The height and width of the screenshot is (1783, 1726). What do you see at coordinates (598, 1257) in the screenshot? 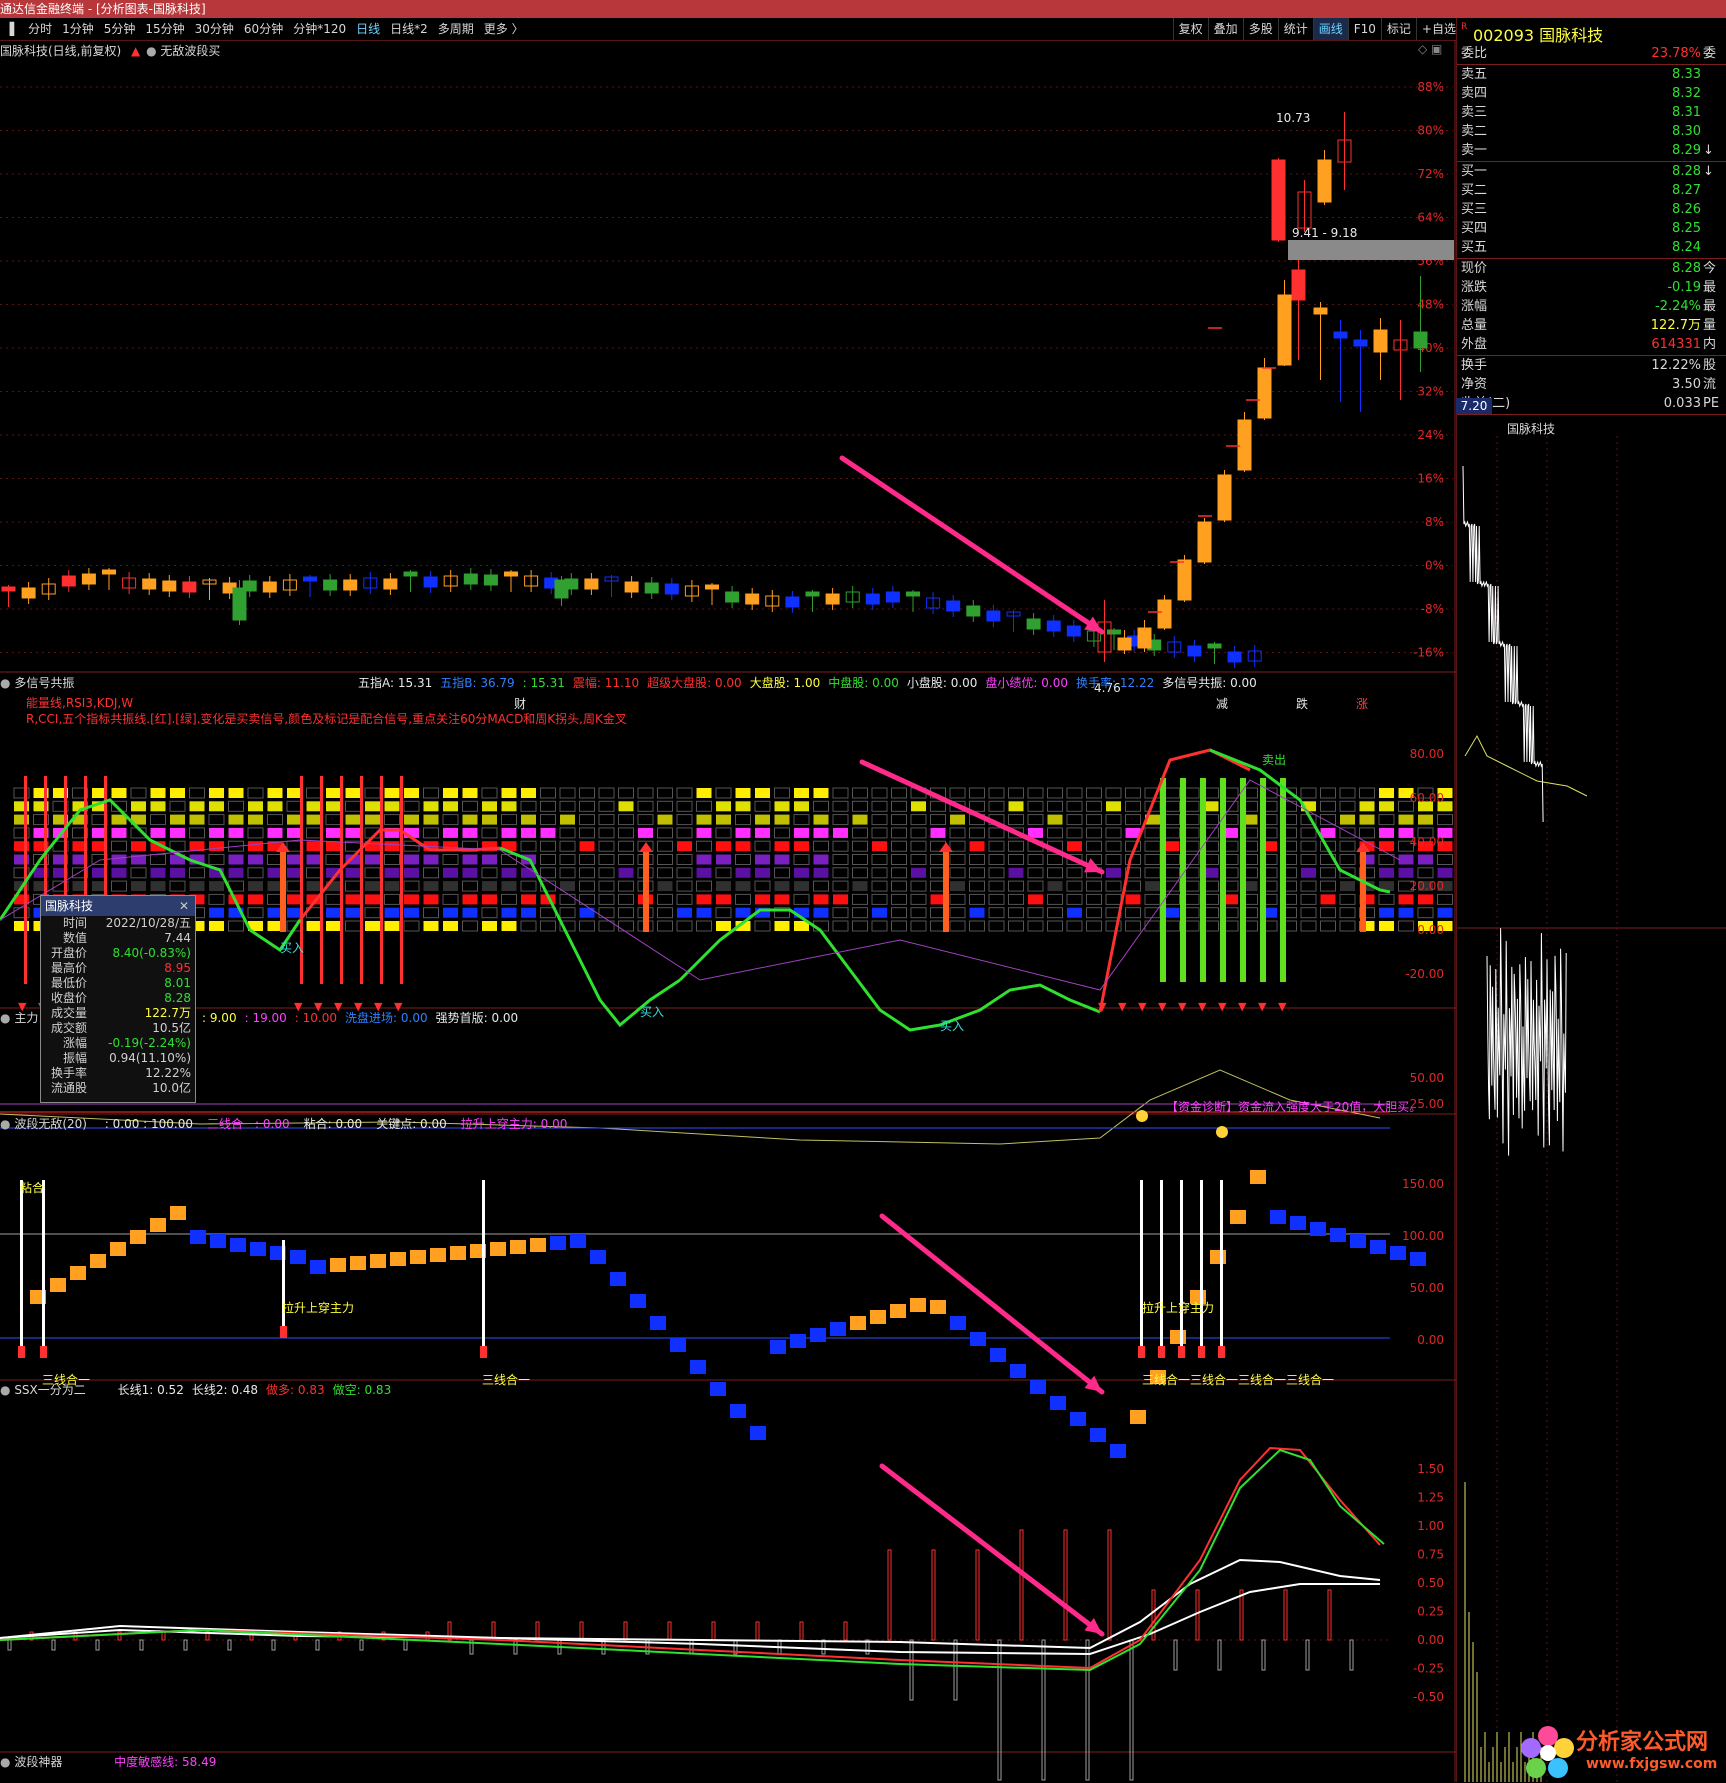
I see `band-block` at bounding box center [598, 1257].